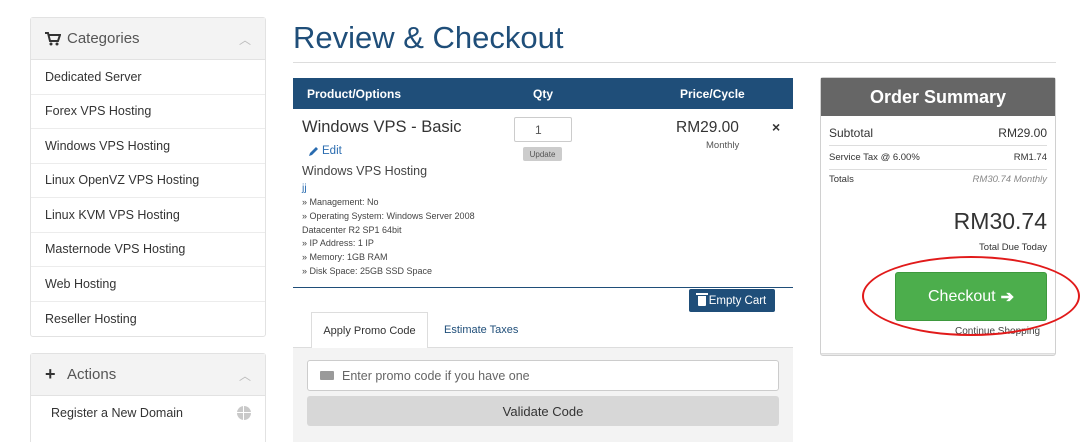  I want to click on tab-estimate-taxes: Estimate Taxes, so click(481, 330).